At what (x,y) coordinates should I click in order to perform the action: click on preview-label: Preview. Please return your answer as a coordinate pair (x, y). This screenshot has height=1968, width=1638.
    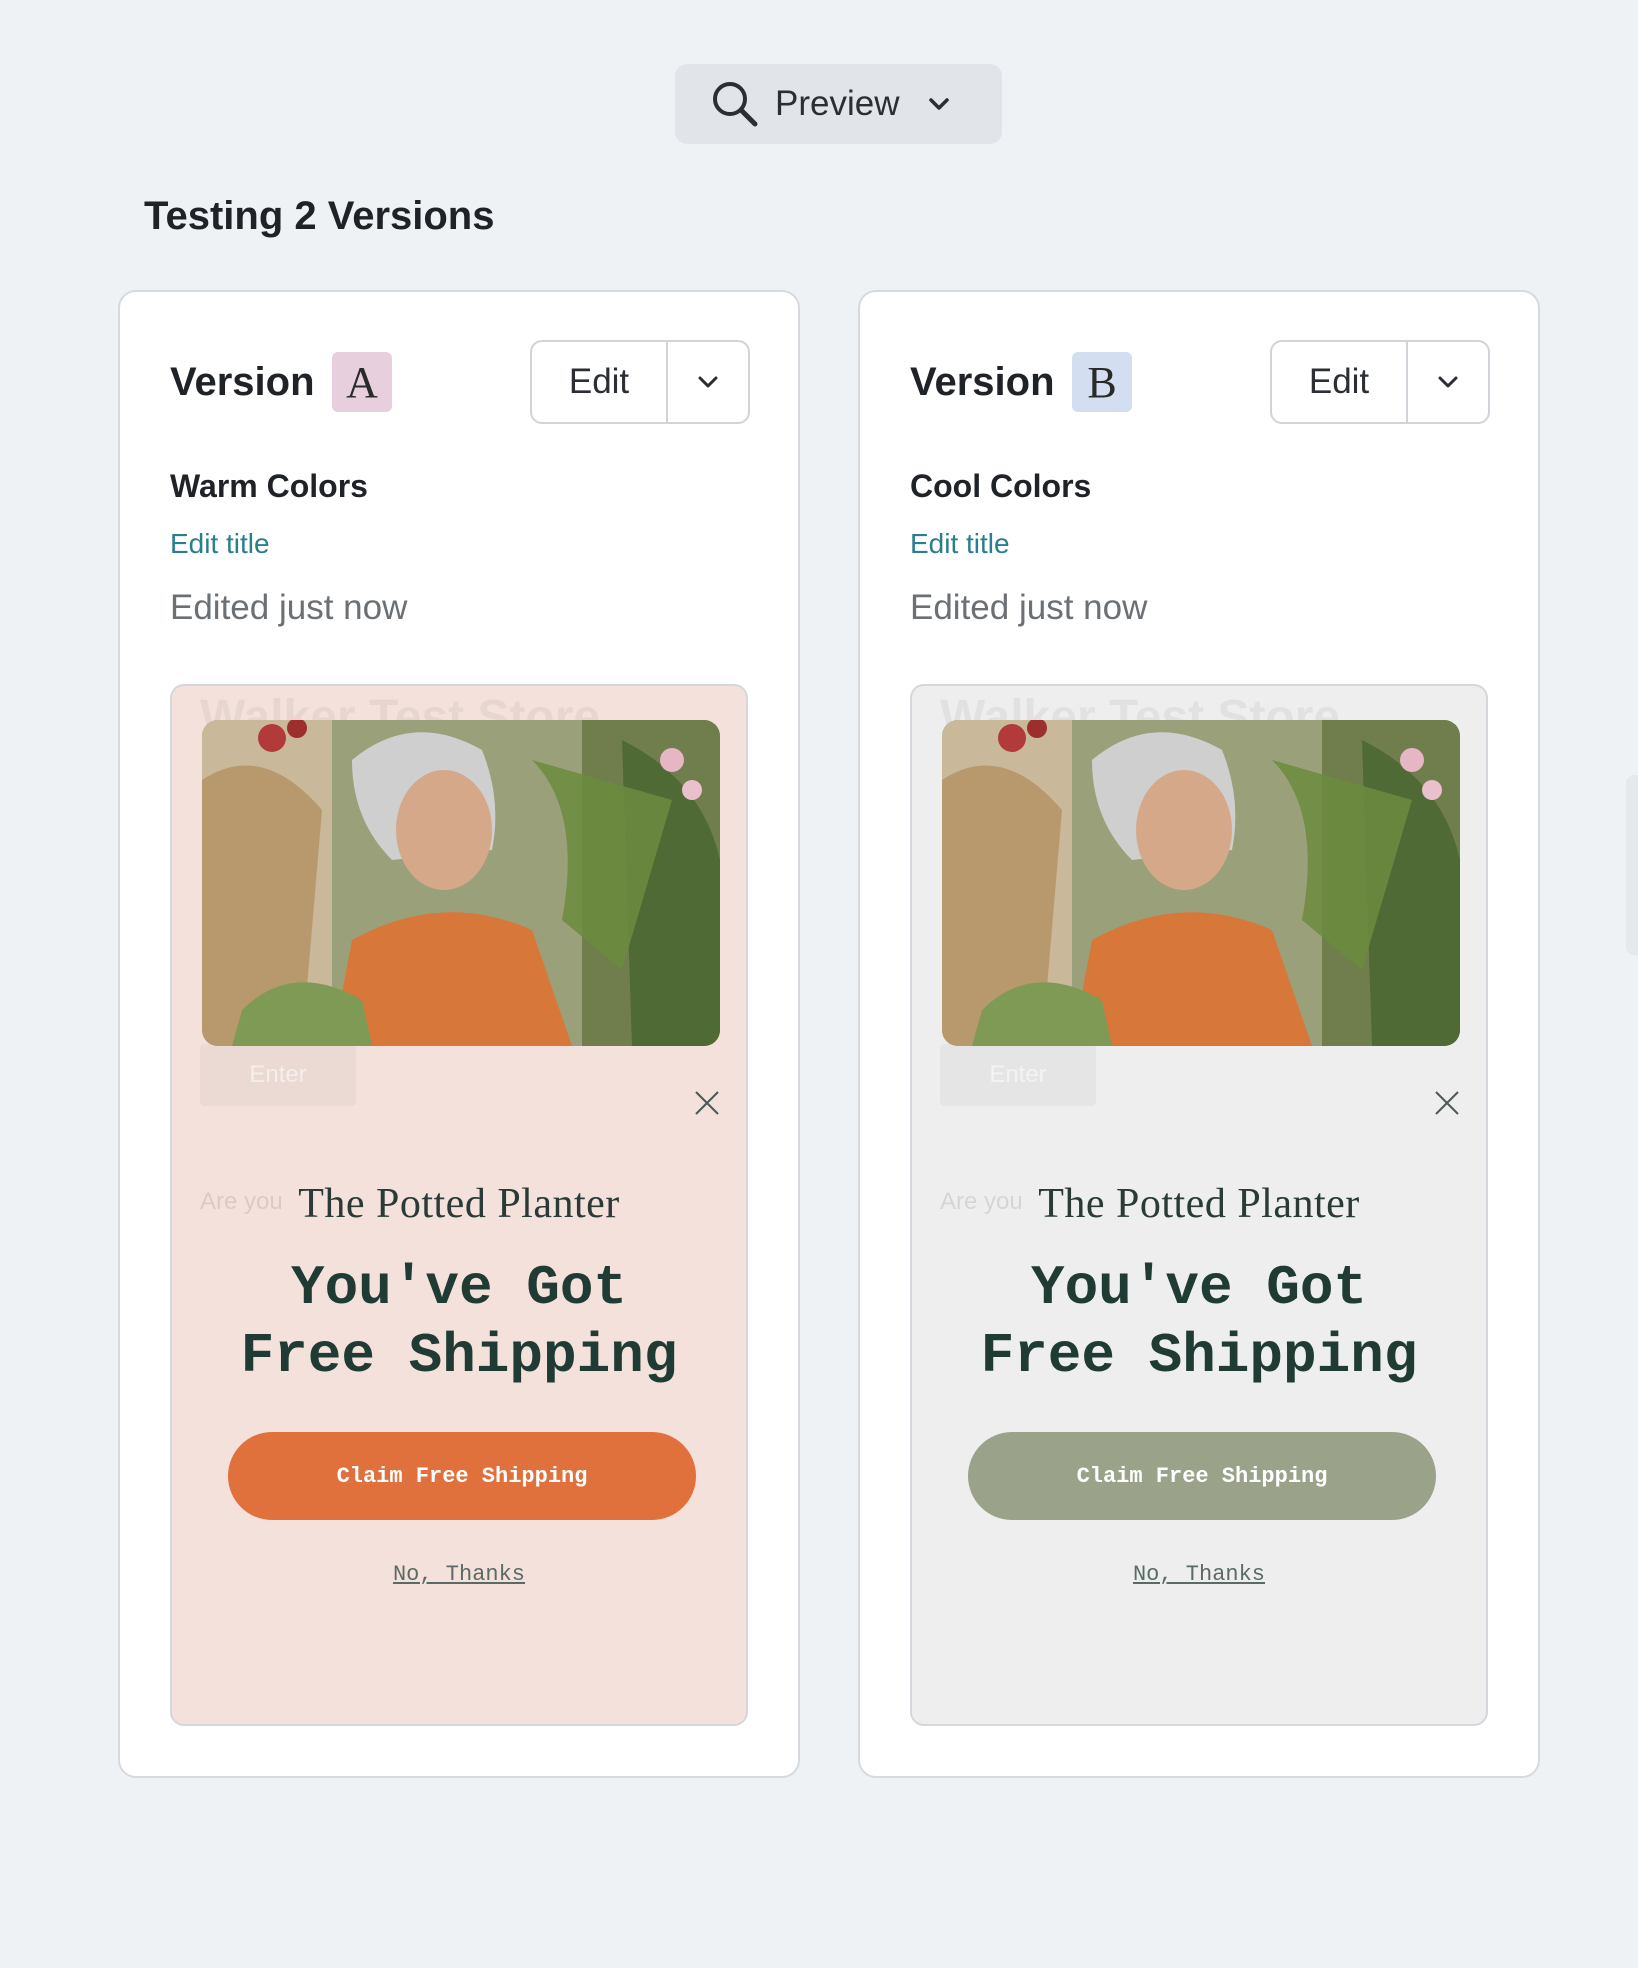
    Looking at the image, I should click on (837, 103).